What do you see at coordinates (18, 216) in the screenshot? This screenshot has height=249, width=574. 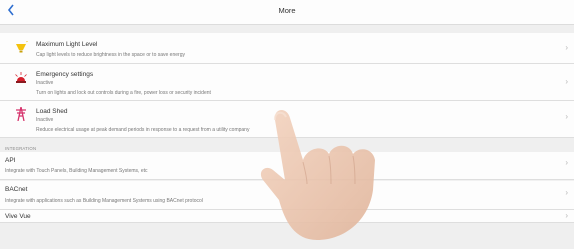 I see `item-title: Vive Vue` at bounding box center [18, 216].